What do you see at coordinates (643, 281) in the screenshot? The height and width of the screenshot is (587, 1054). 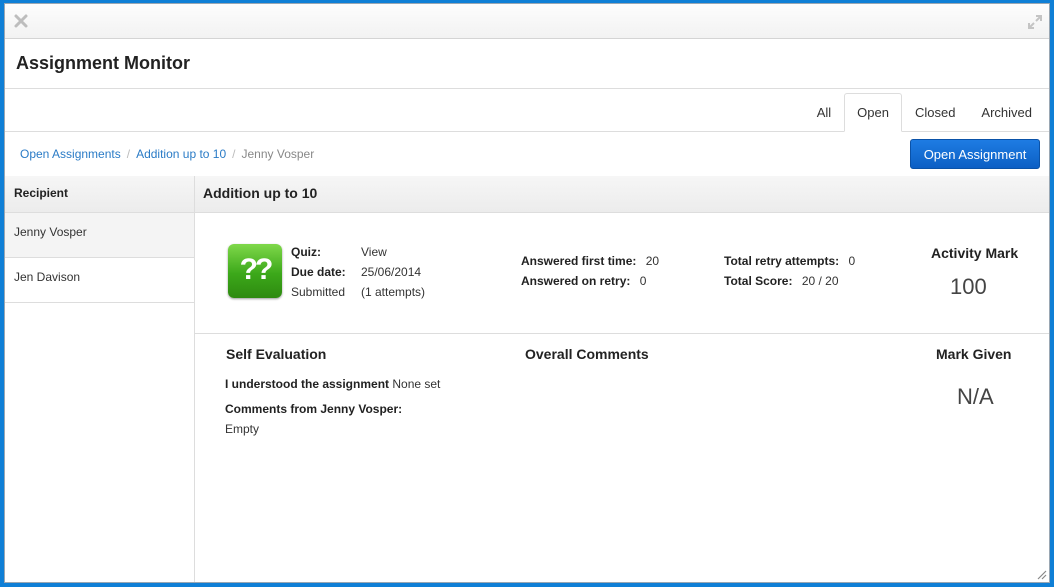 I see `retry-value: 0` at bounding box center [643, 281].